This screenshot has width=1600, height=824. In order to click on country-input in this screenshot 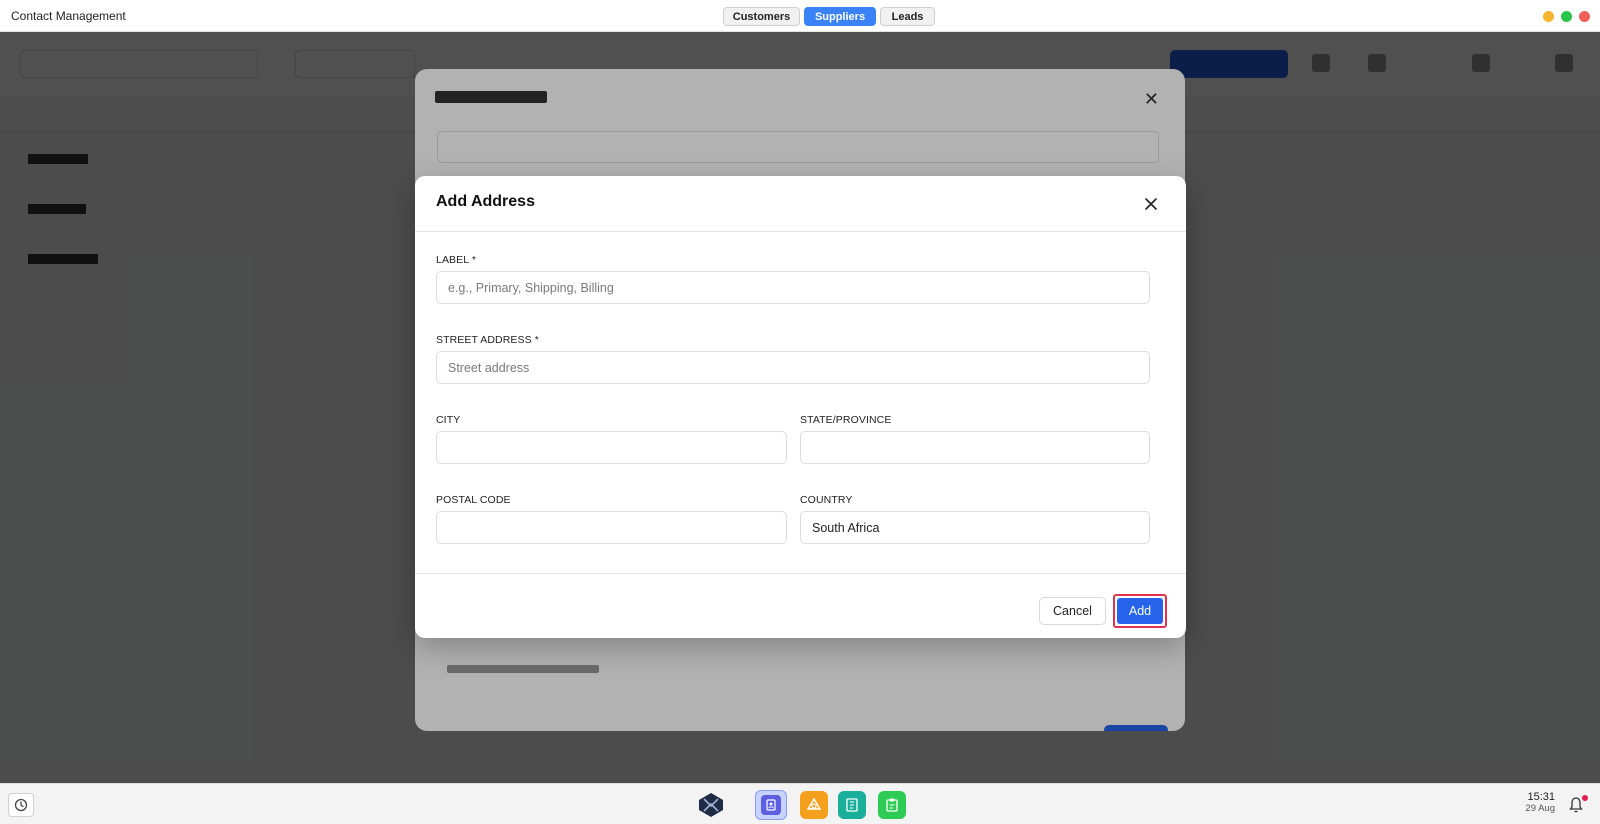, I will do `click(975, 527)`.